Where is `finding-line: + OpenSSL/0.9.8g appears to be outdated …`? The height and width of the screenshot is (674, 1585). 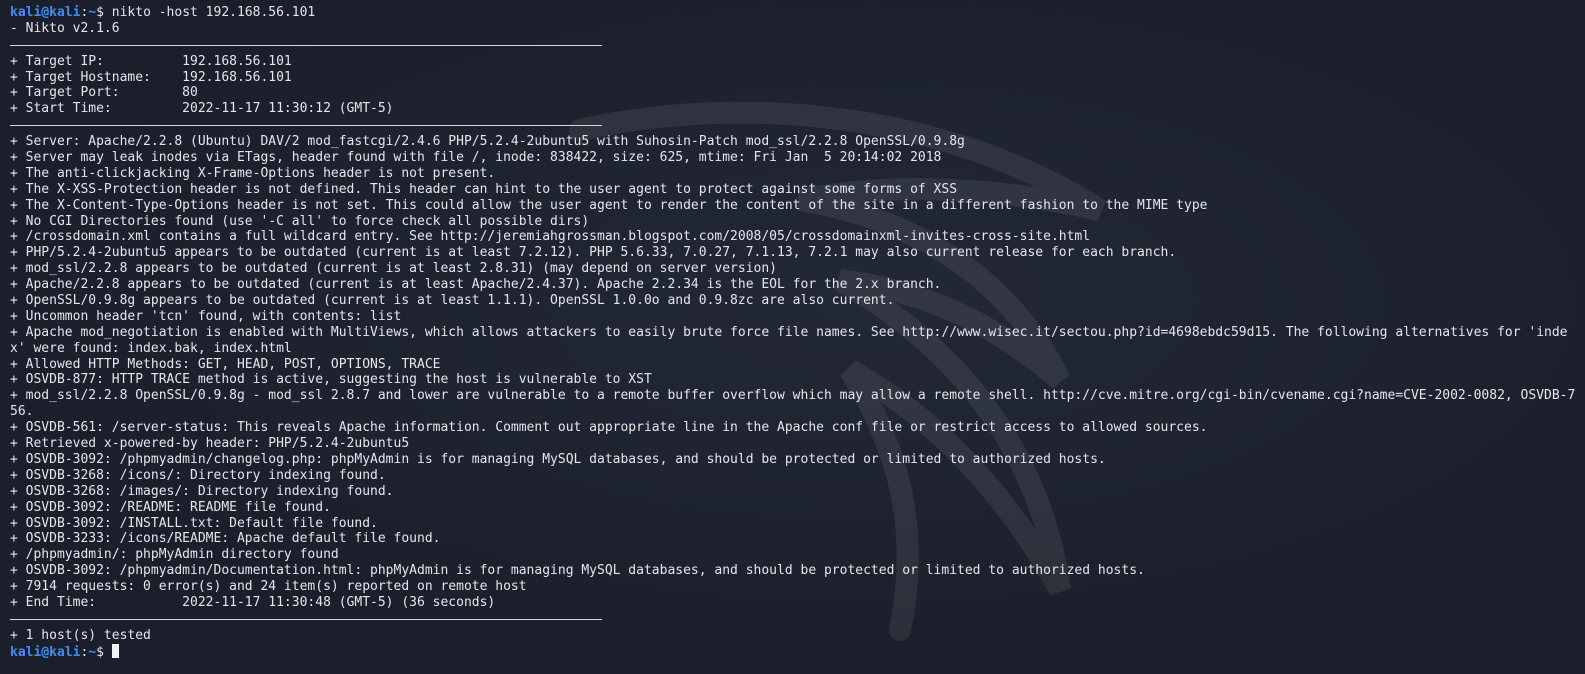
finding-line: + OpenSSL/0.9.8g appears to be outdated … is located at coordinates (452, 300).